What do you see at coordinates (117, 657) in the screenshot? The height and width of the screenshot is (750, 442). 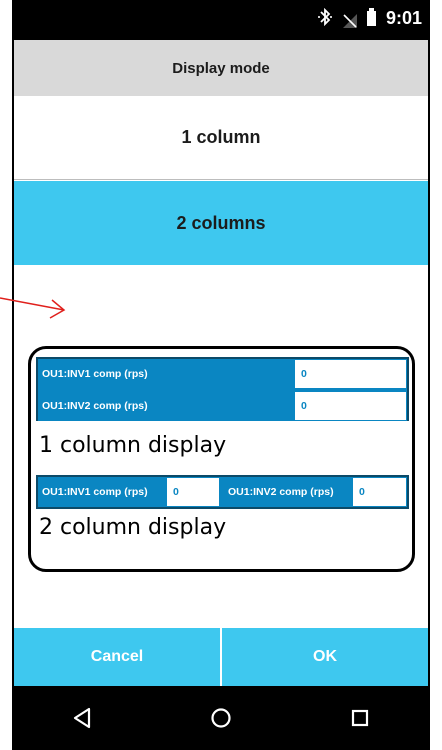 I see `cancel-button: Cancel` at bounding box center [117, 657].